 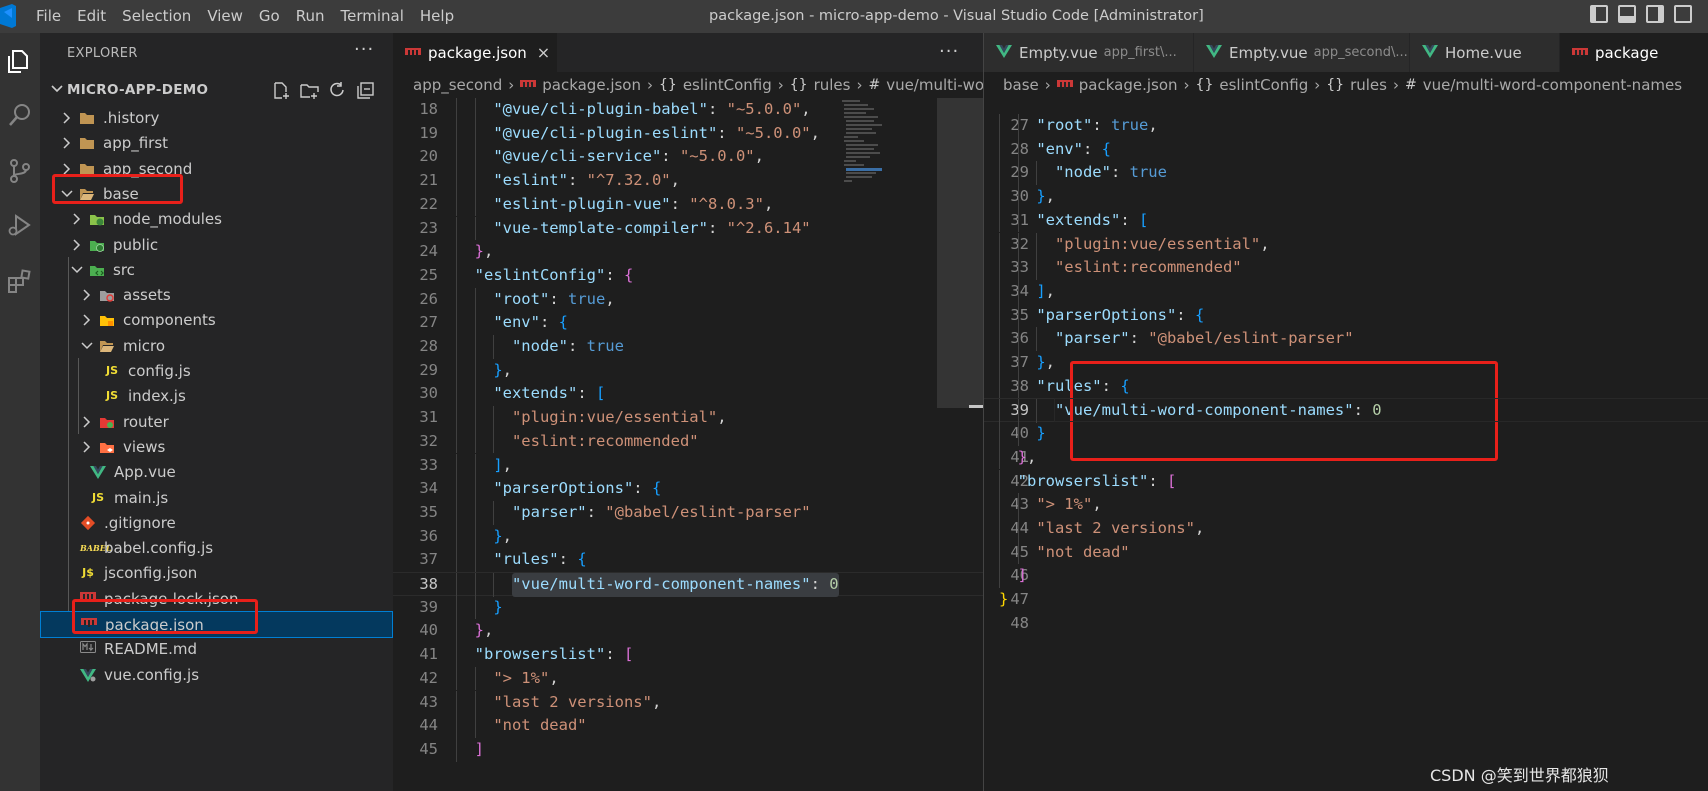 I want to click on tree-folder: node_modules, so click(x=216, y=219).